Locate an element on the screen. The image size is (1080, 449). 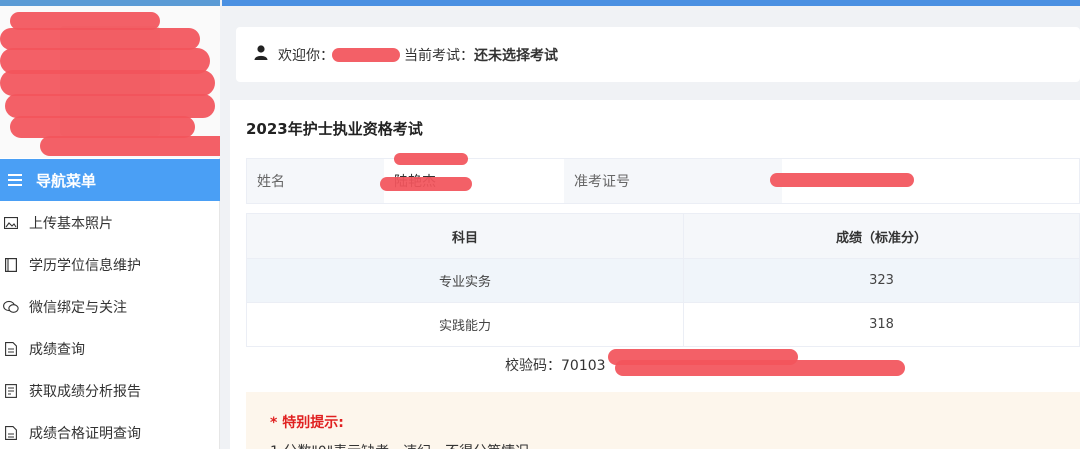
table-header-row: 科目 成绩（标准分） is located at coordinates (663, 236).